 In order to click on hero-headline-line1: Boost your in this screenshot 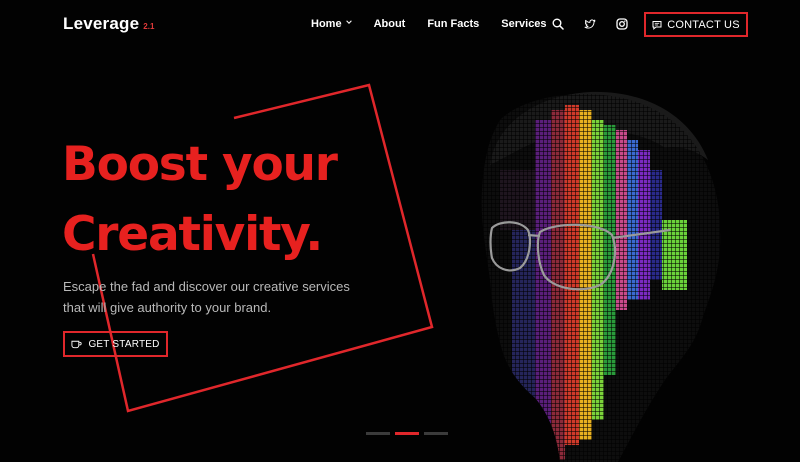, I will do `click(200, 164)`.